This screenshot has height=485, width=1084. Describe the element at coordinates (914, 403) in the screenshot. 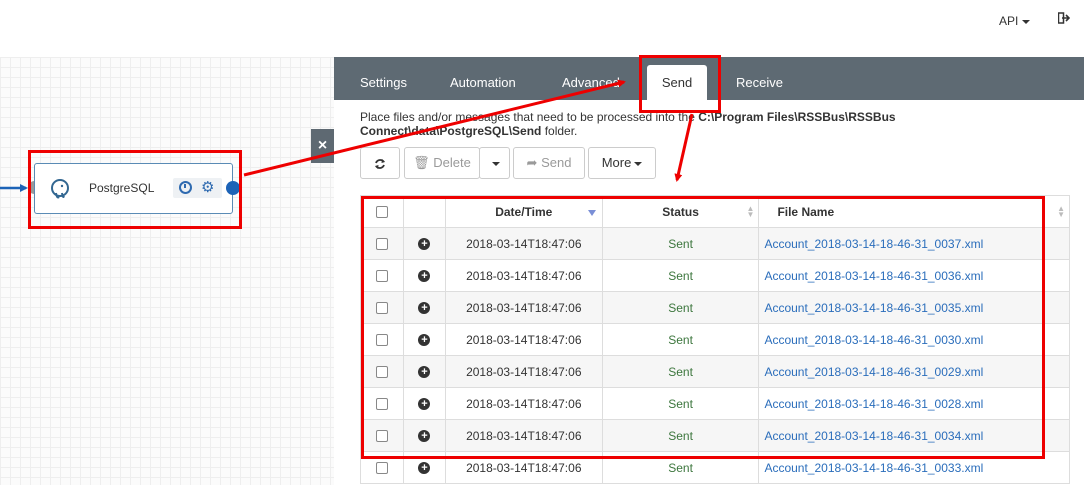

I see `row-filename-link: Account_2018-03-14-18-46-31_0028.xml` at that location.